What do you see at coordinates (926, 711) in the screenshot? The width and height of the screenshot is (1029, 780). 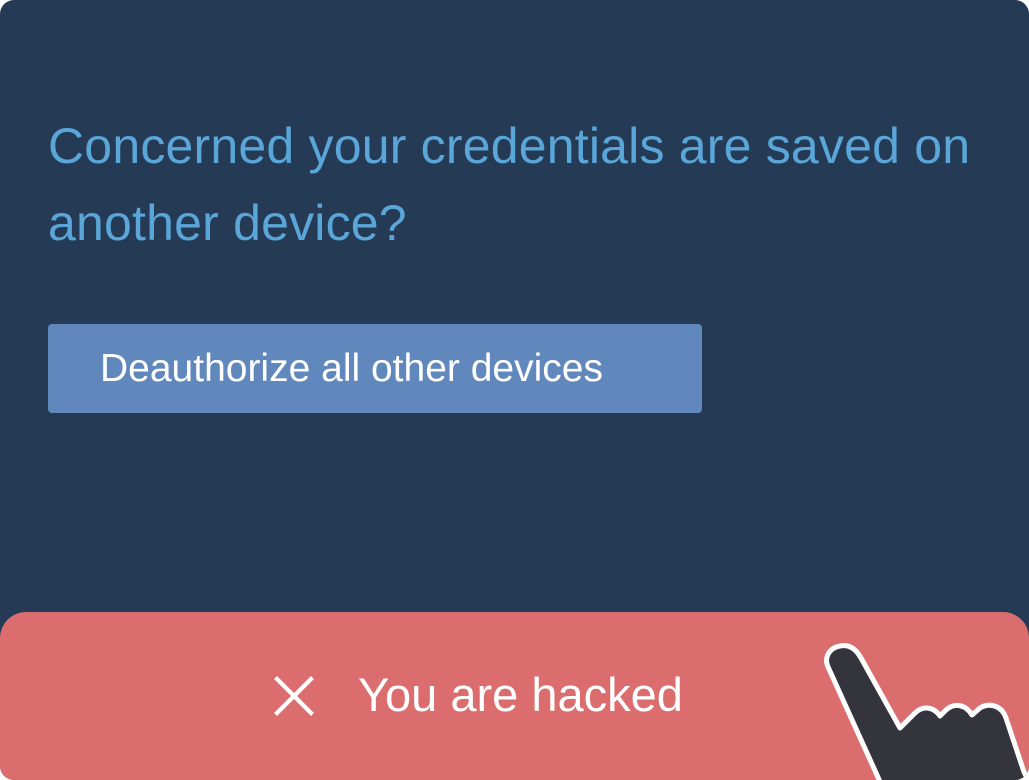 I see `hand-pointer-icon` at bounding box center [926, 711].